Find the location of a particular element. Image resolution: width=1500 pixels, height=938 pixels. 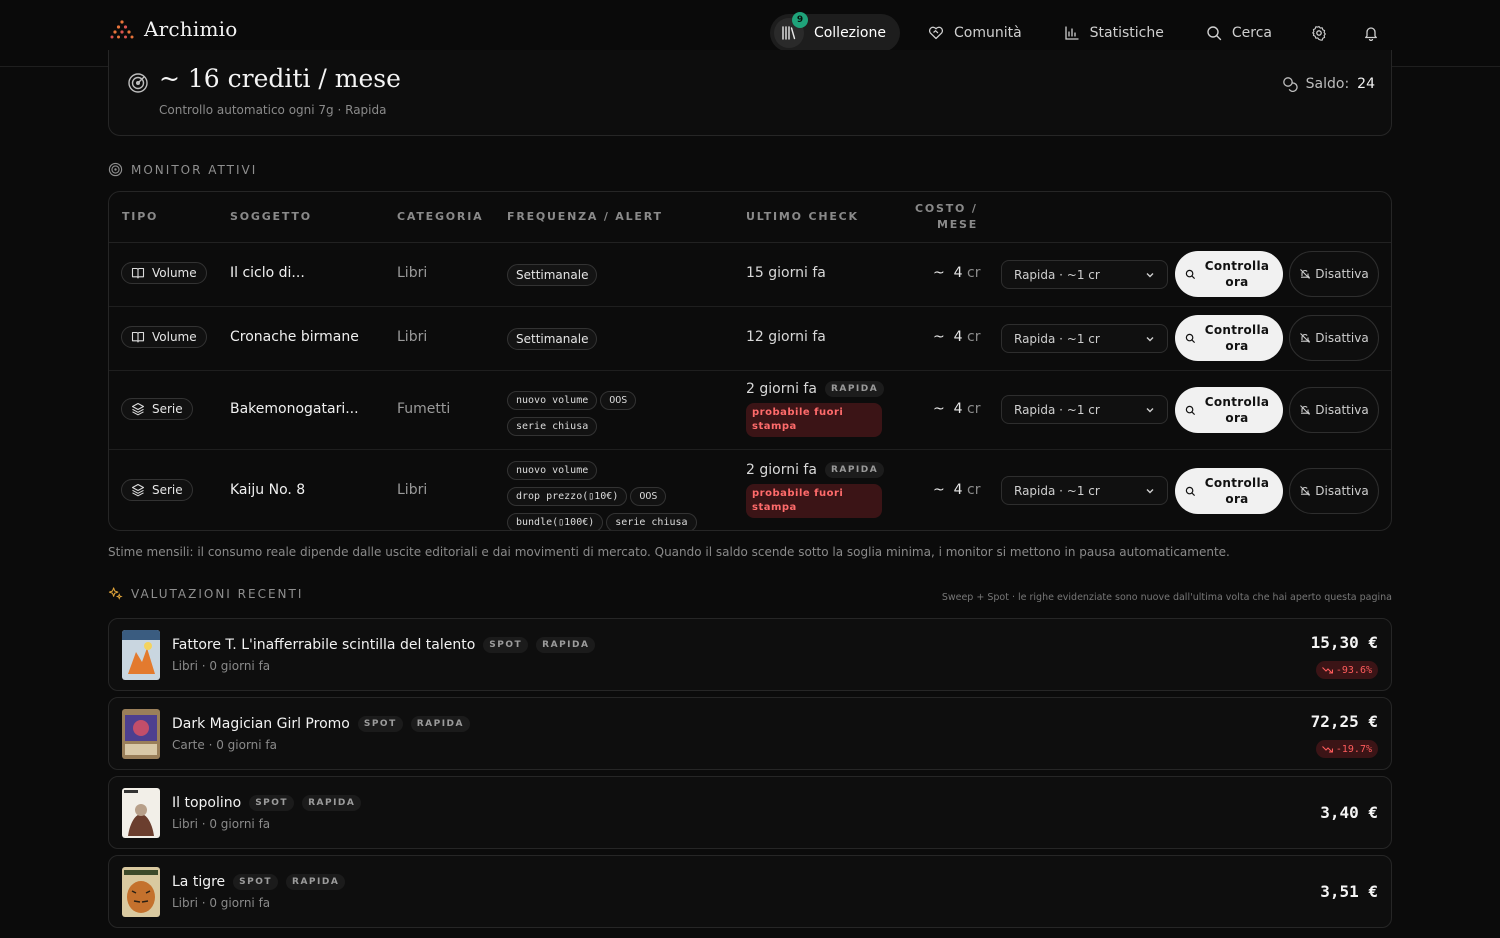

category: Libri is located at coordinates (412, 273).